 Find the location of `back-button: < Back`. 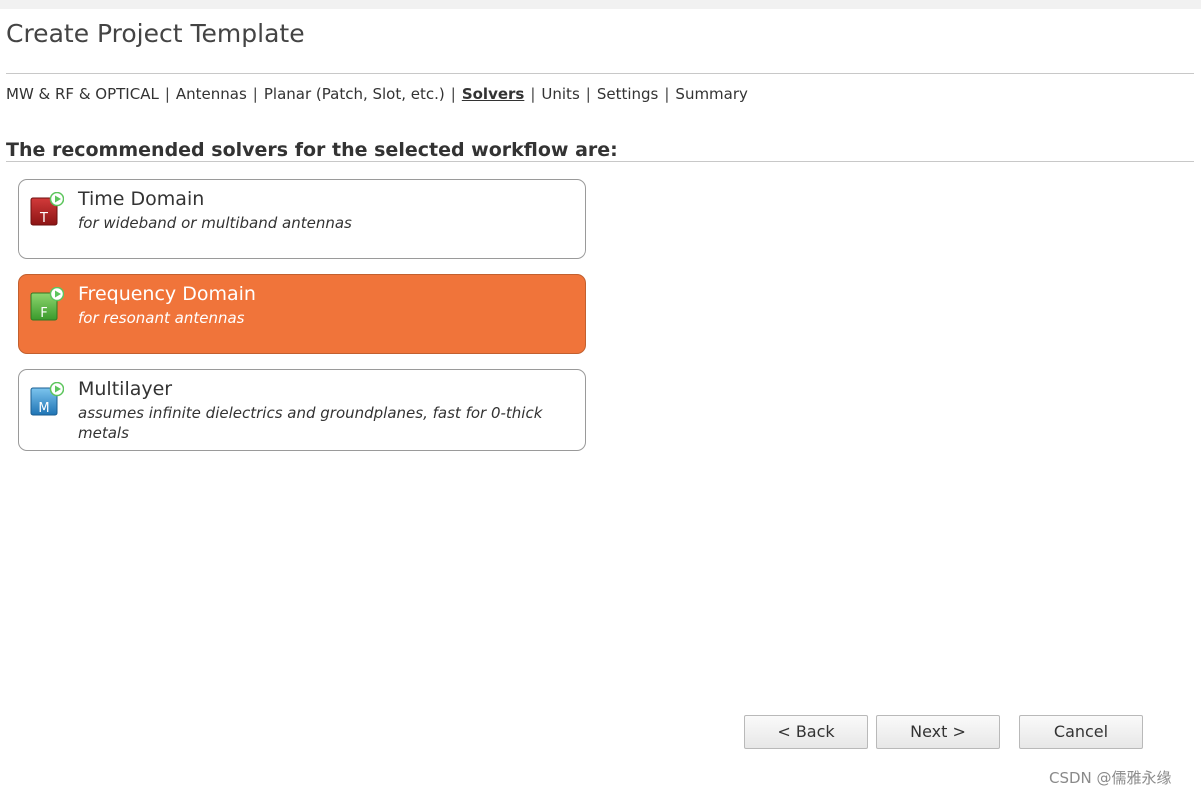

back-button: < Back is located at coordinates (806, 732).